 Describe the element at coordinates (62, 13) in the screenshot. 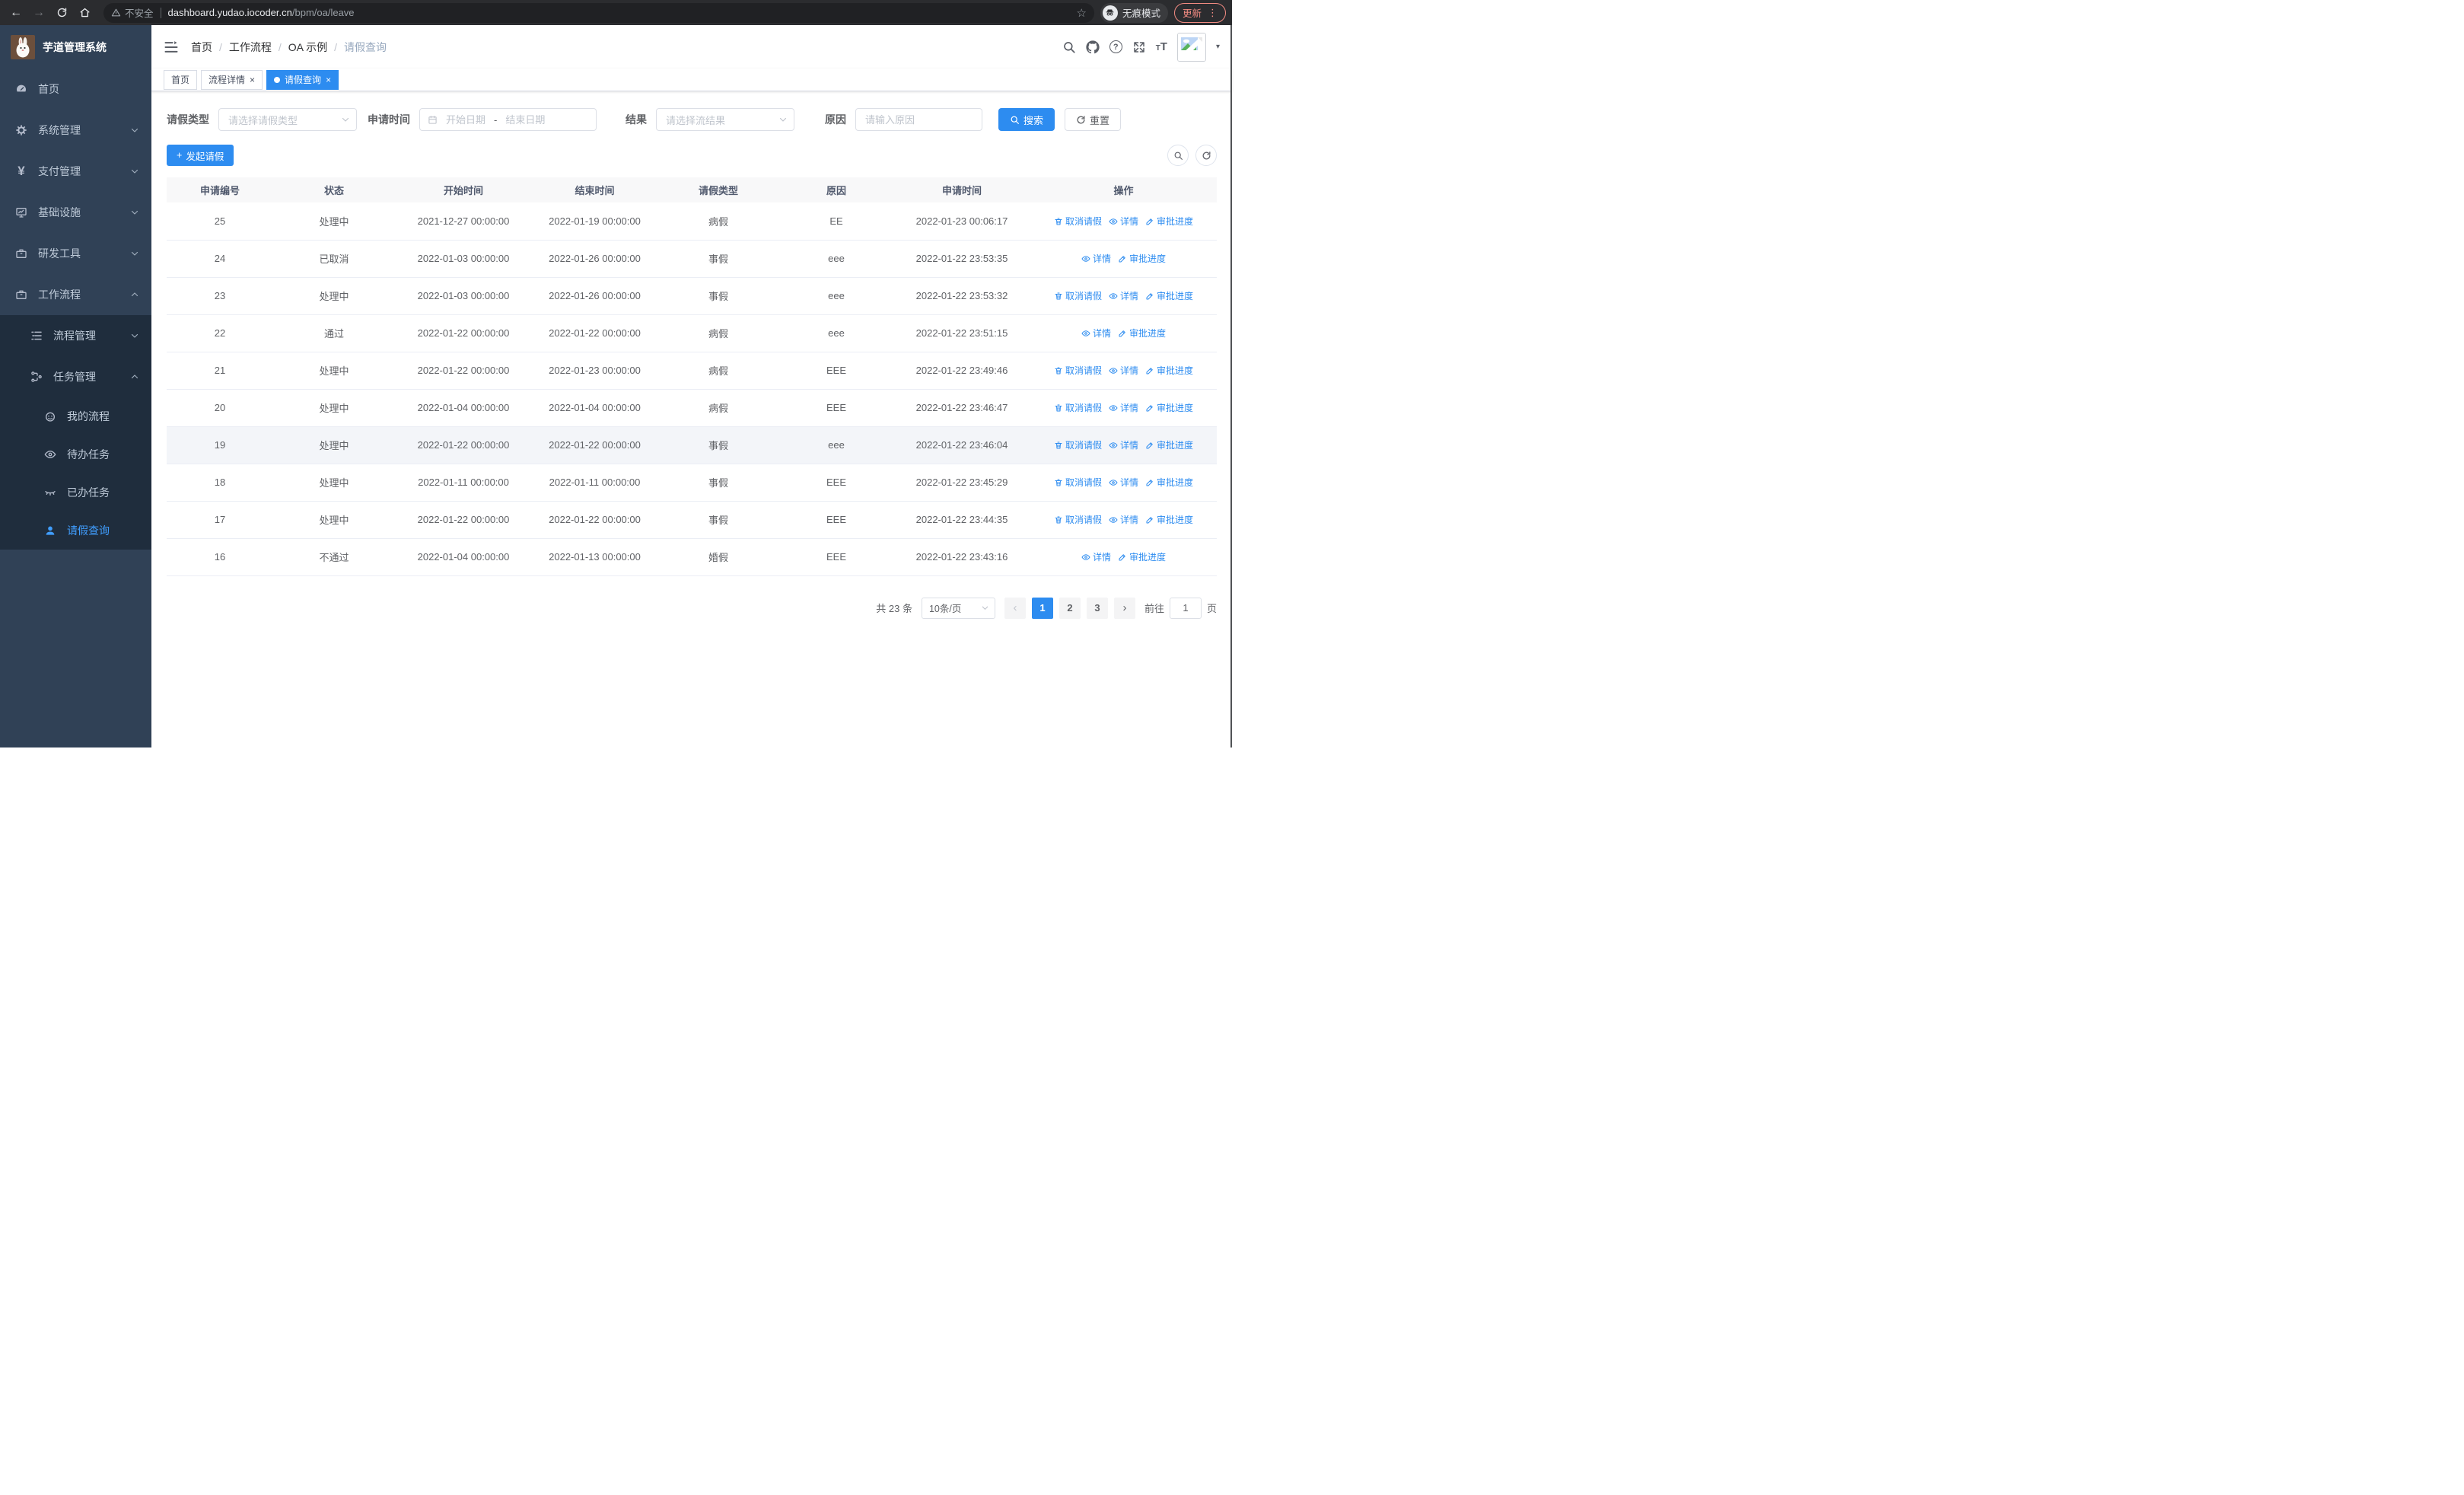

I see `browser-reload-button` at that location.